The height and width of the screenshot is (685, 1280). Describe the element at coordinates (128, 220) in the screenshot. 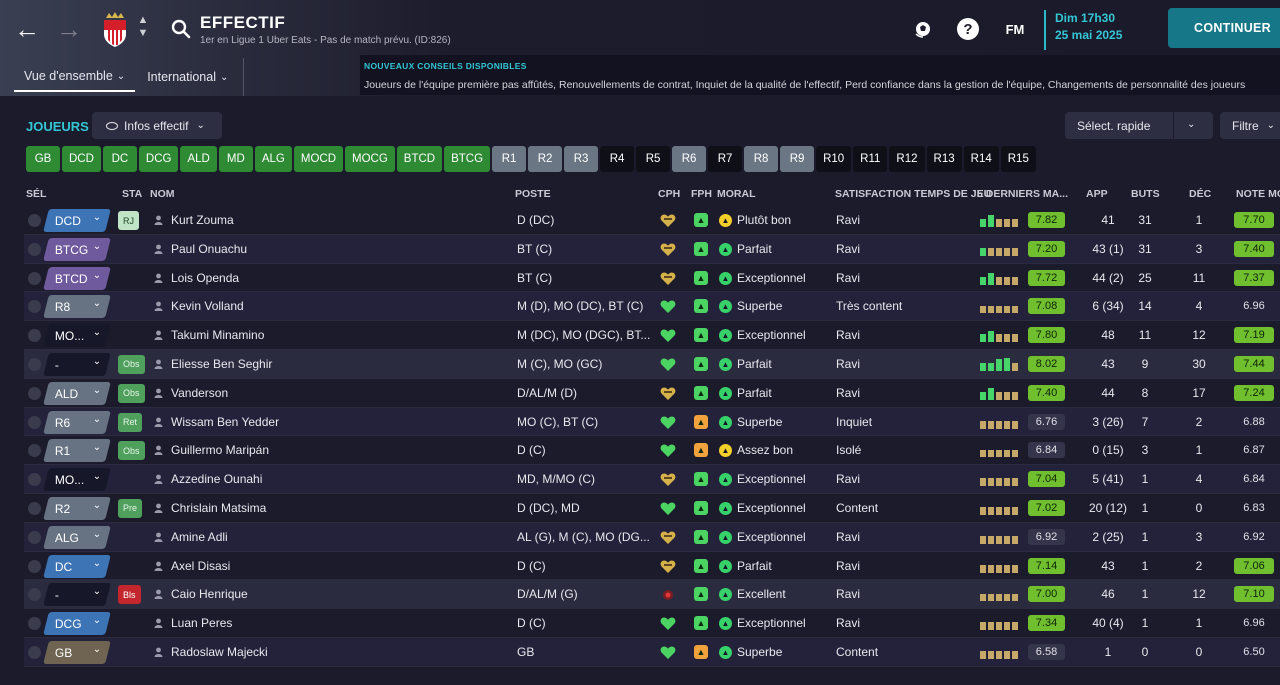

I see `status-badge: RJ` at that location.